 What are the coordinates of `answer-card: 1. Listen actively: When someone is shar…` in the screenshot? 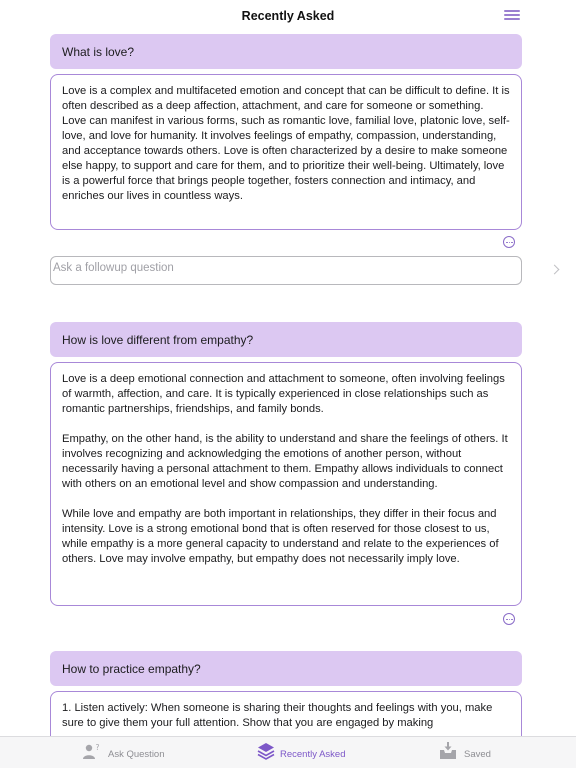 It's located at (286, 713).